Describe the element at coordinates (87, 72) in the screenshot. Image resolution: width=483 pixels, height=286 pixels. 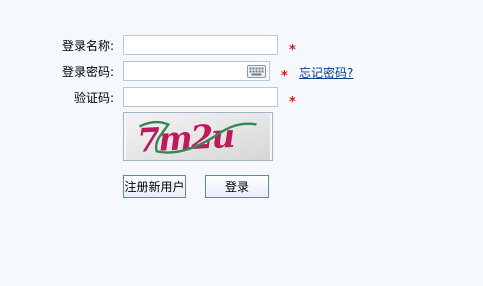
I see `password-label: 登录密码:` at that location.